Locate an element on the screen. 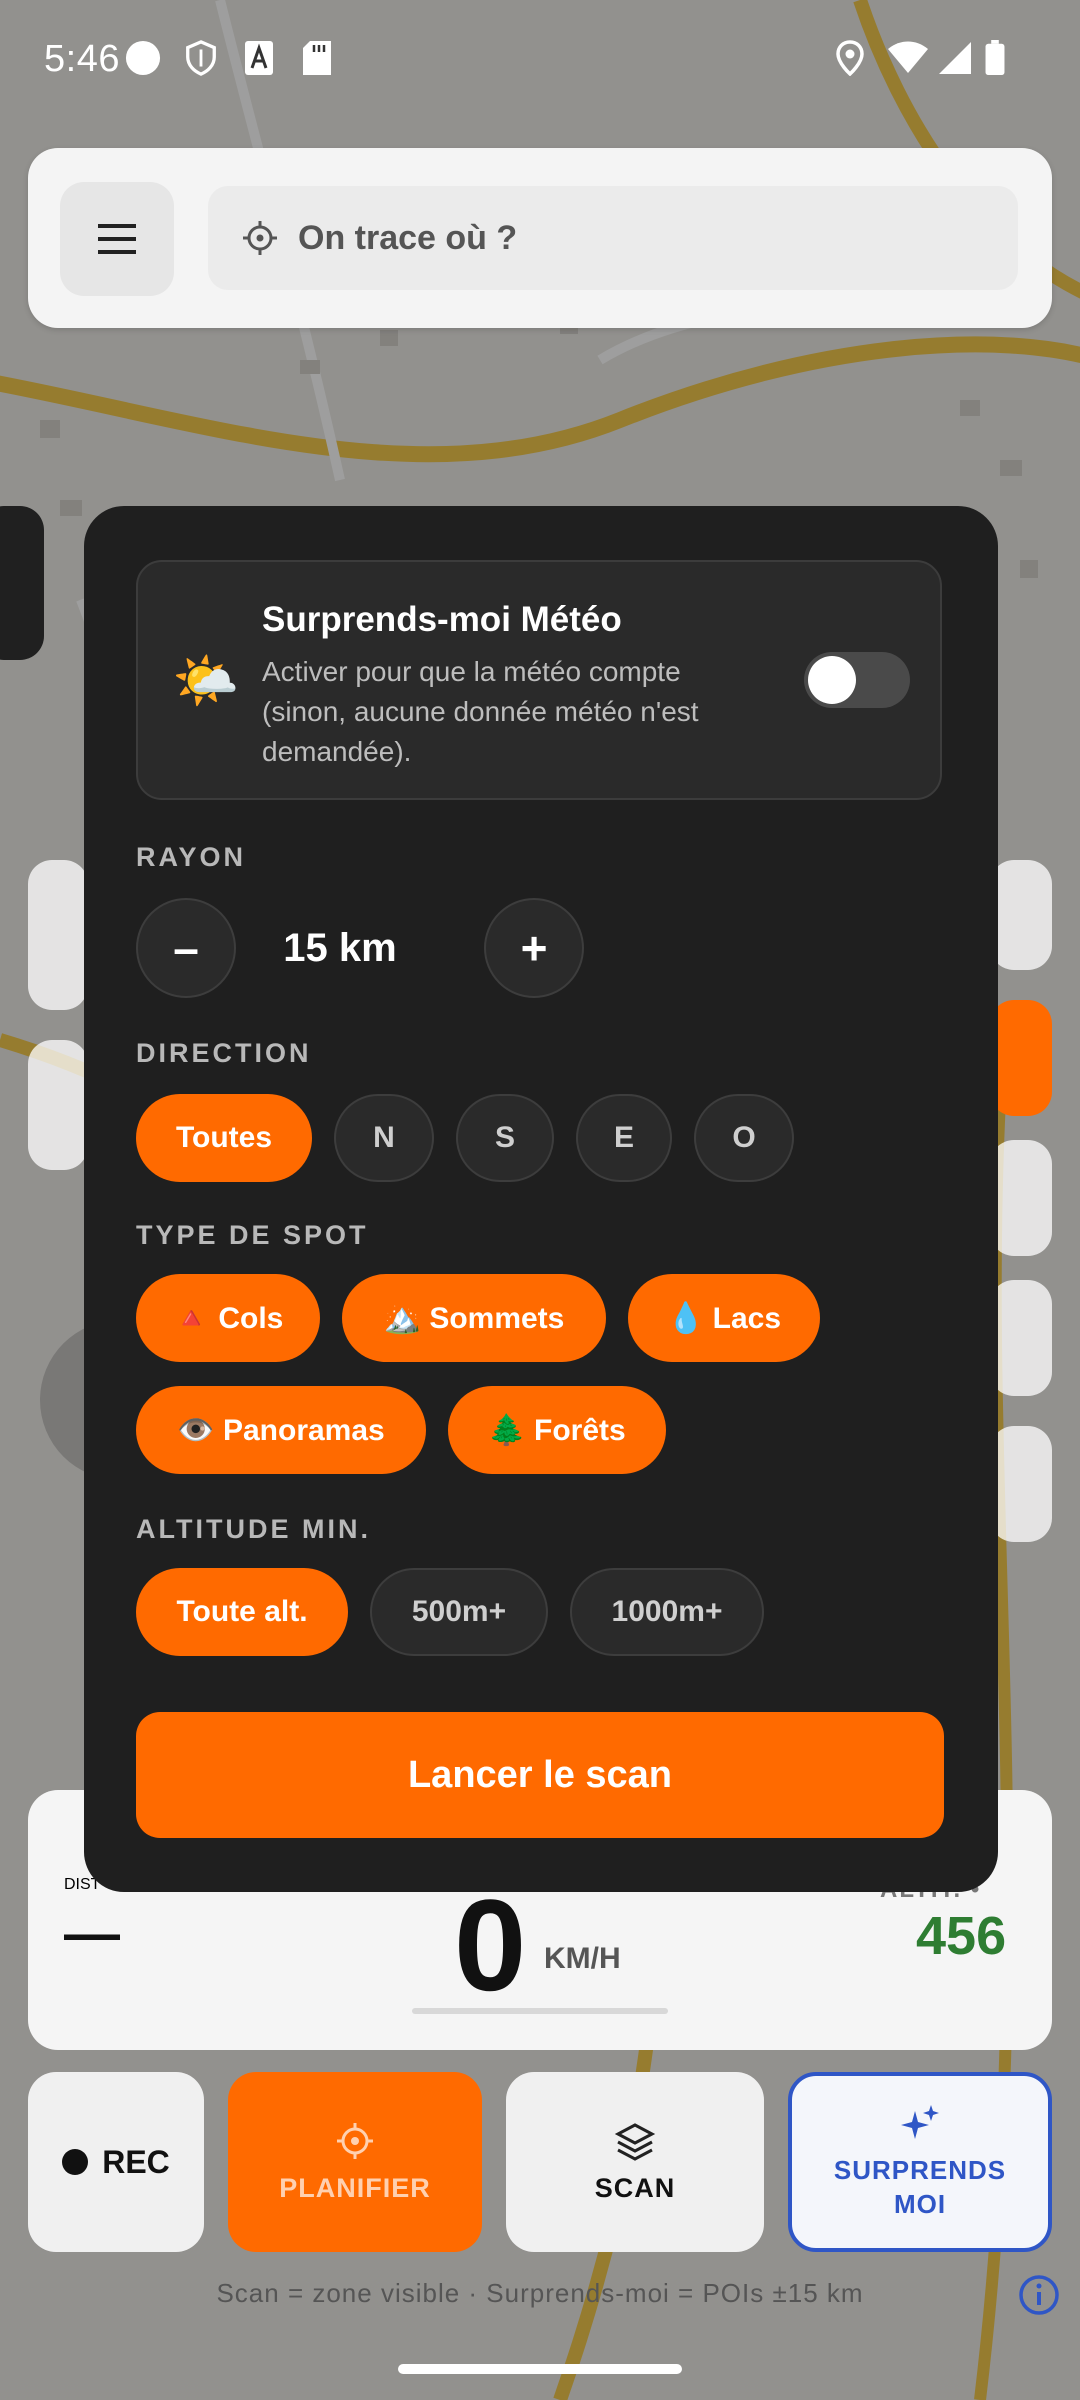  radius-label: RAYON is located at coordinates (191, 857).